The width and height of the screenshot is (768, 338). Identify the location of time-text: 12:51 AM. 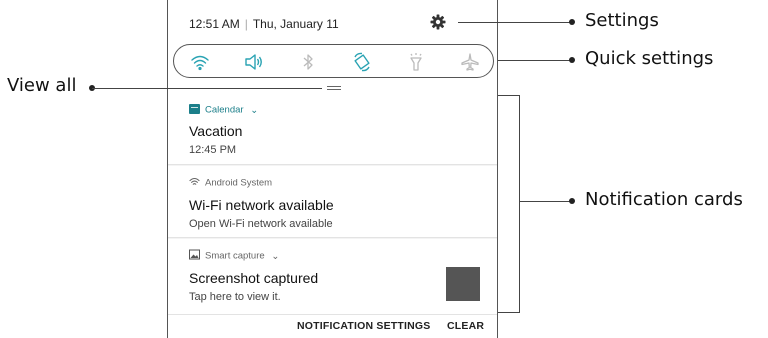
(214, 24).